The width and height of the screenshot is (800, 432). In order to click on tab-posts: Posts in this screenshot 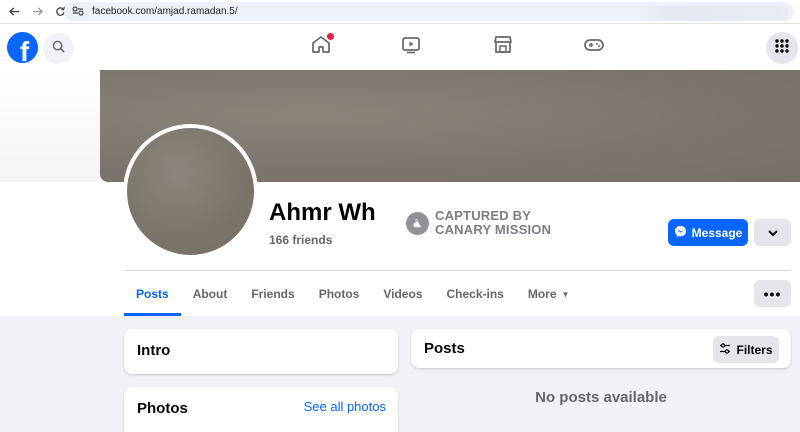, I will do `click(152, 294)`.